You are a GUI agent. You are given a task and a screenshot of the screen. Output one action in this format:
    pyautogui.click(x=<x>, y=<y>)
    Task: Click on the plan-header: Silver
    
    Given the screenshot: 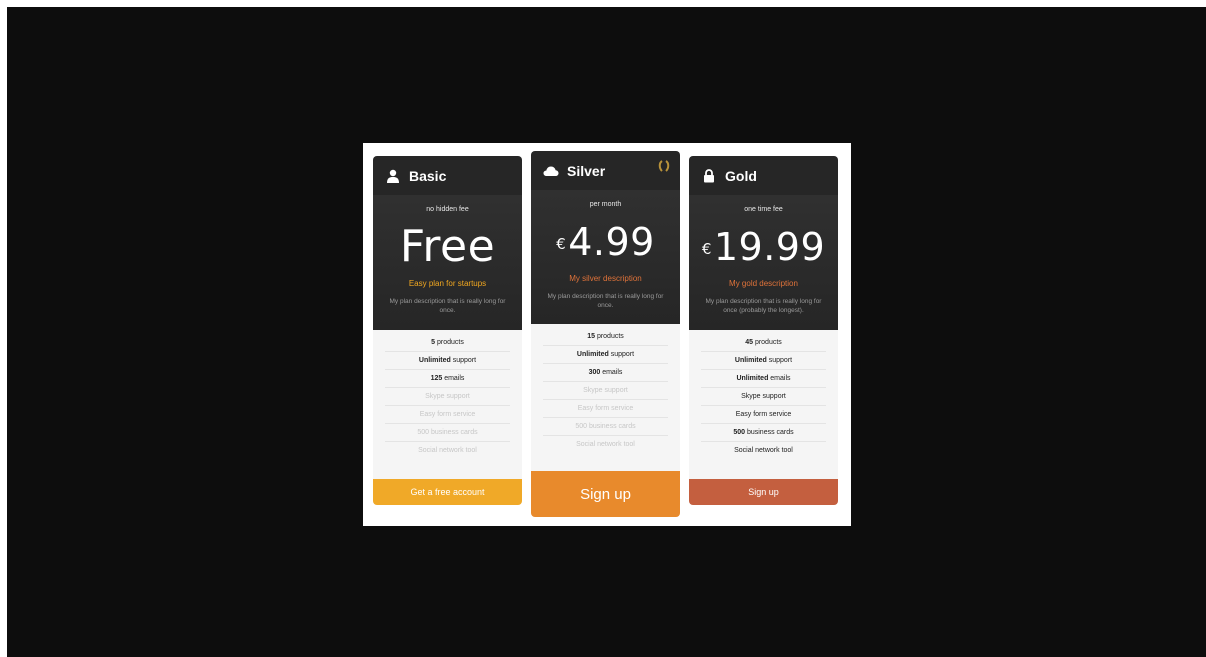 What is the action you would take?
    pyautogui.click(x=605, y=170)
    